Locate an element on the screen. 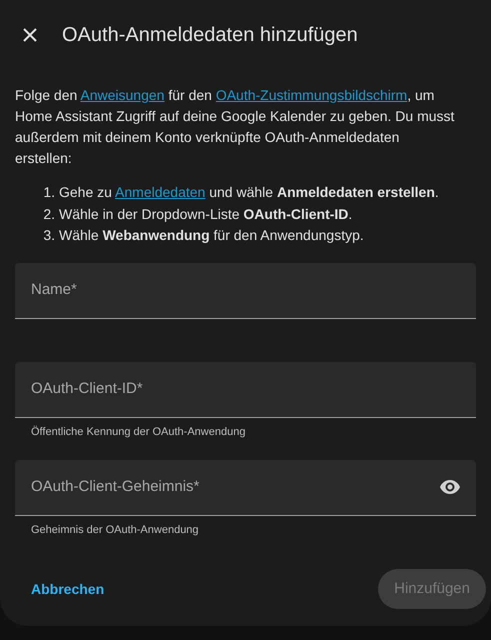 The image size is (491, 640). step-number: 3. is located at coordinates (48, 235).